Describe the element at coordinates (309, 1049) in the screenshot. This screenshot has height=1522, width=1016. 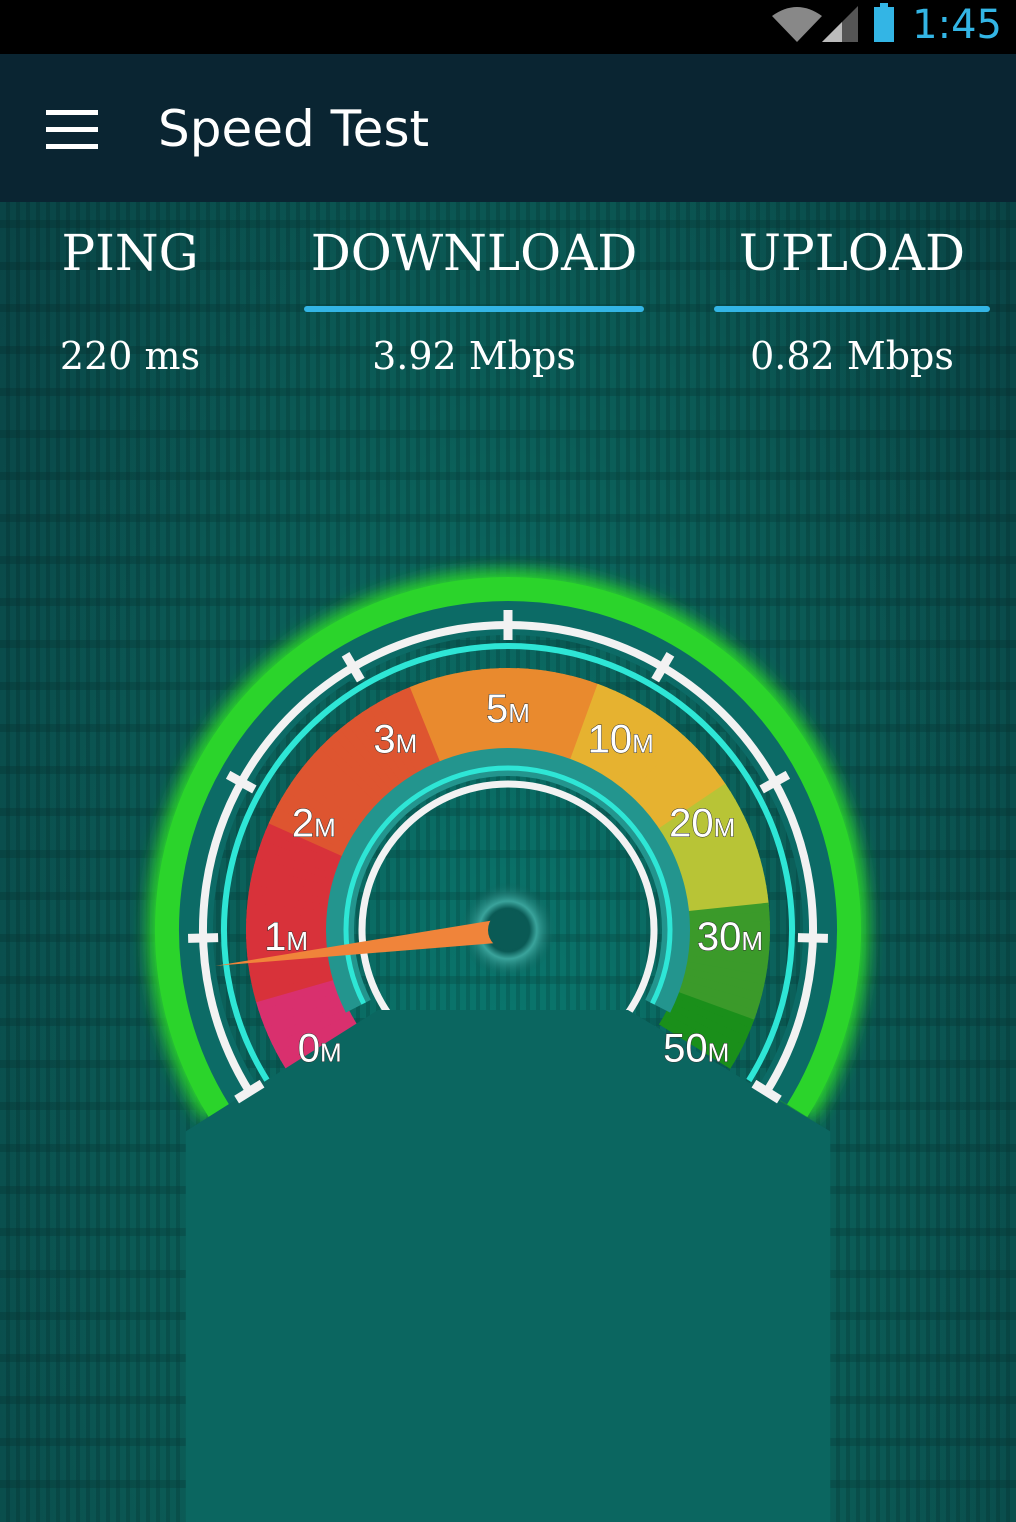
I see `scale-number: 0` at that location.